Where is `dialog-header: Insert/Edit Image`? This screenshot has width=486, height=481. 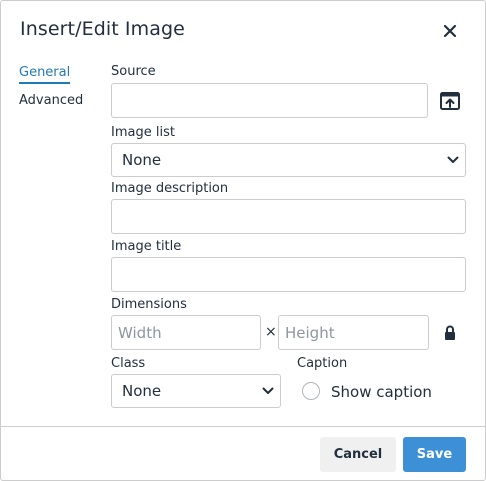 dialog-header: Insert/Edit Image is located at coordinates (243, 31).